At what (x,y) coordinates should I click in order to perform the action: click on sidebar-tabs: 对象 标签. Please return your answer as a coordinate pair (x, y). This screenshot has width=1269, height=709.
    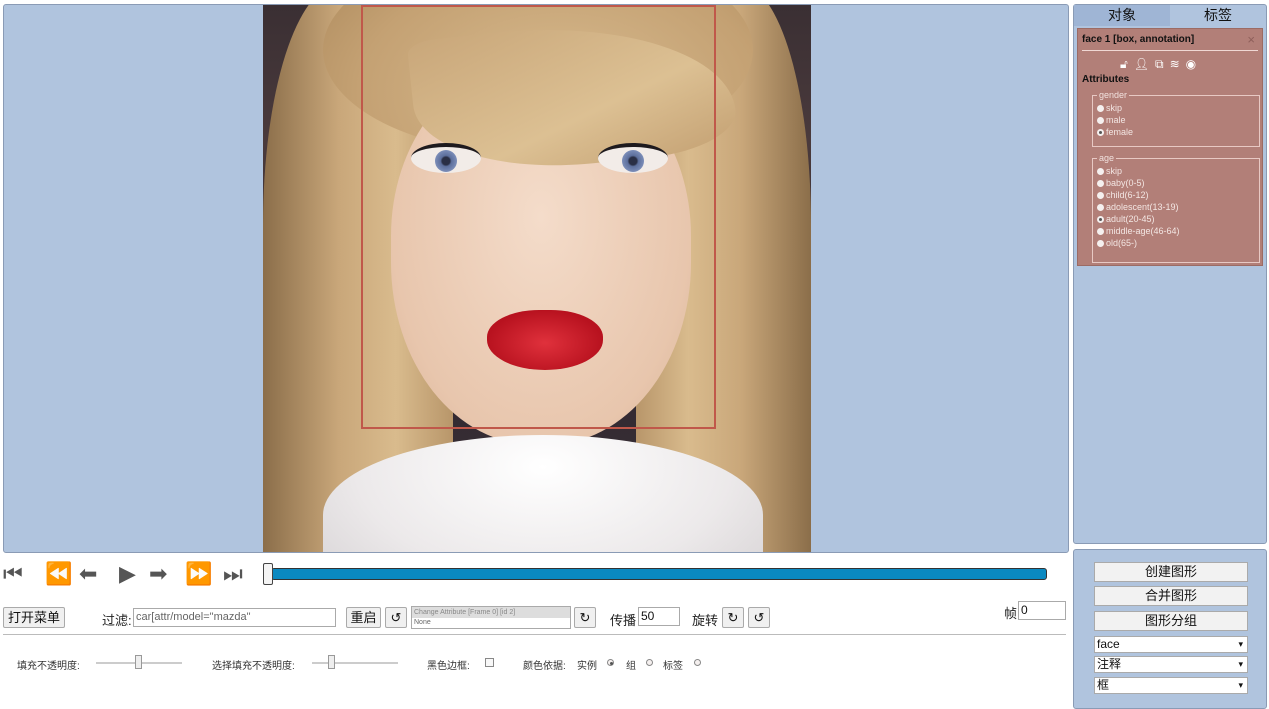
    Looking at the image, I should click on (1170, 15).